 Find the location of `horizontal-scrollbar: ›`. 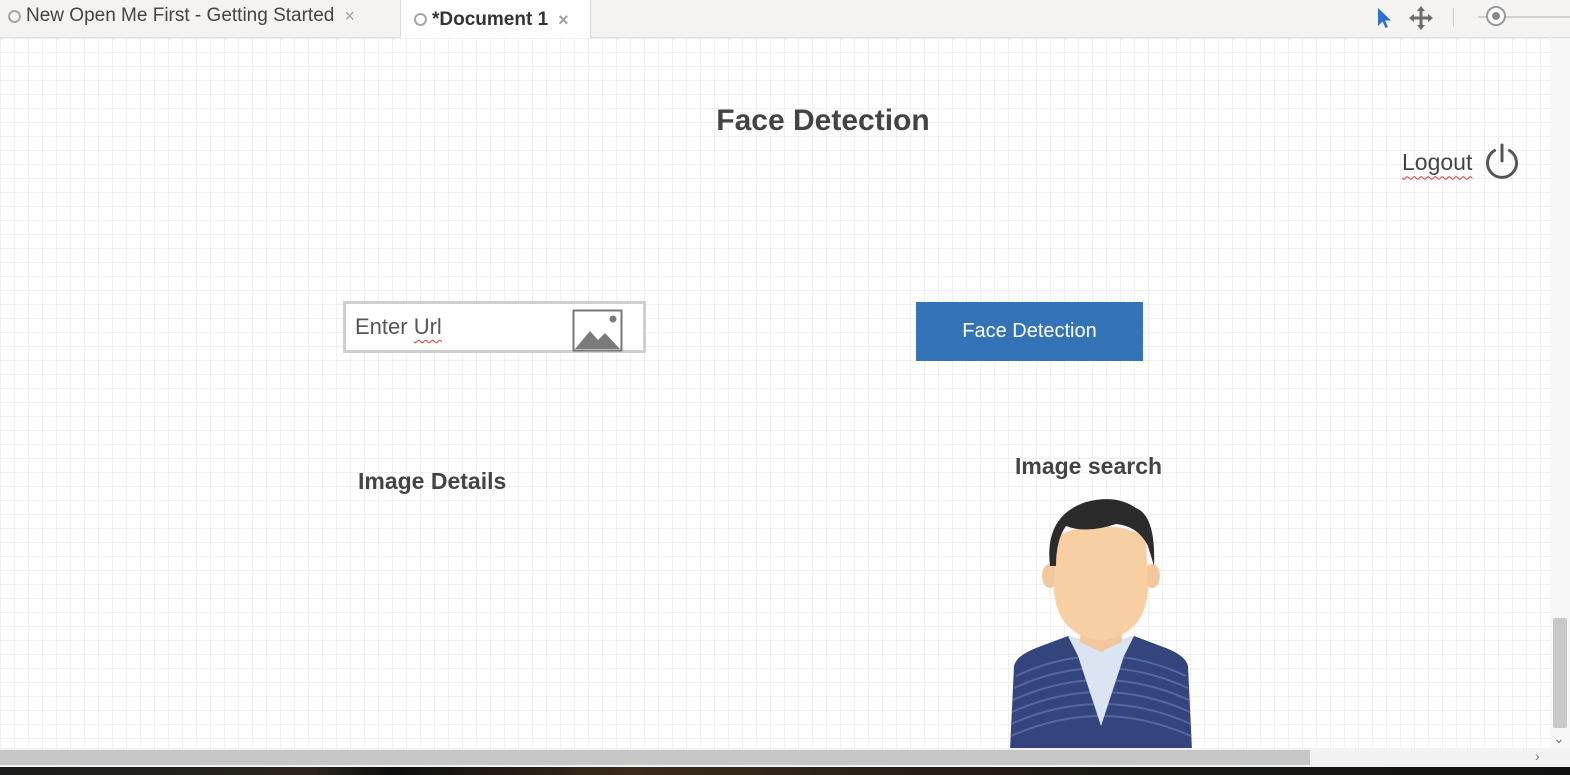

horizontal-scrollbar: › is located at coordinates (775, 757).